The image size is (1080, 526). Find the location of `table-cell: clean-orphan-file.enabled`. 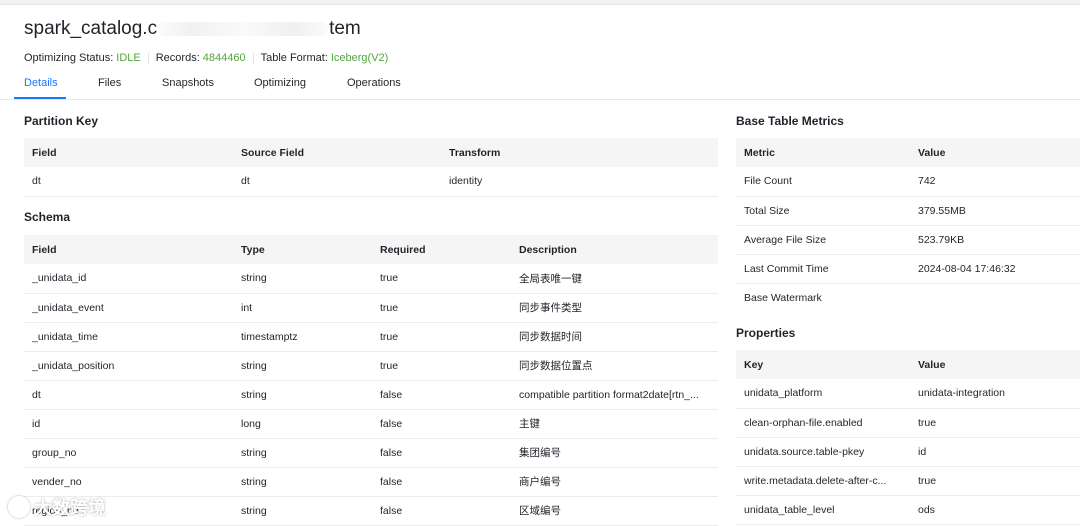

table-cell: clean-orphan-file.enabled is located at coordinates (823, 423).